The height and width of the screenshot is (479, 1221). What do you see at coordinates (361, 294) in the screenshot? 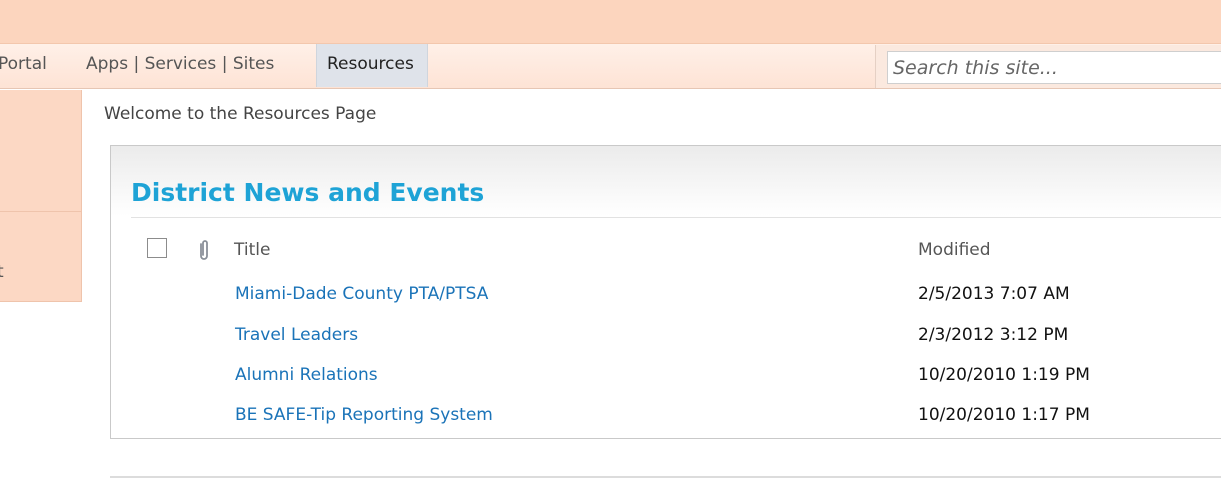
I see `list-item-title: Miami-Dade County PTA/PTSA` at bounding box center [361, 294].